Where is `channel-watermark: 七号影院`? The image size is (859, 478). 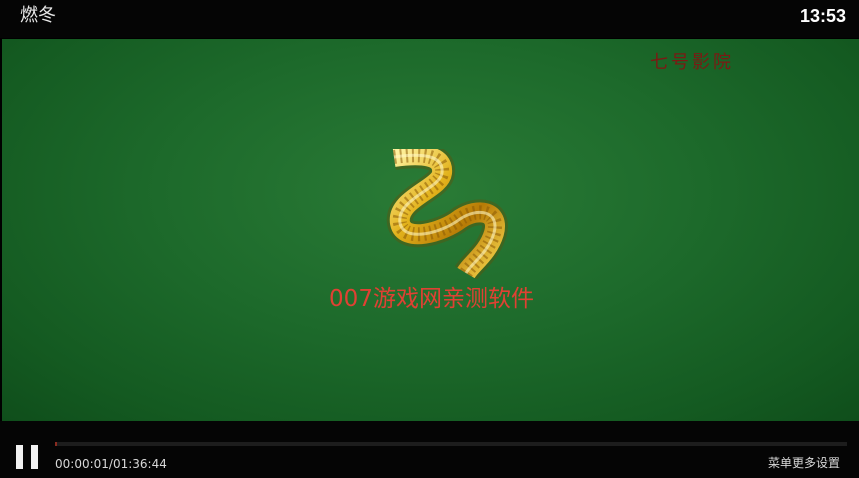 channel-watermark: 七号影院 is located at coordinates (692, 62).